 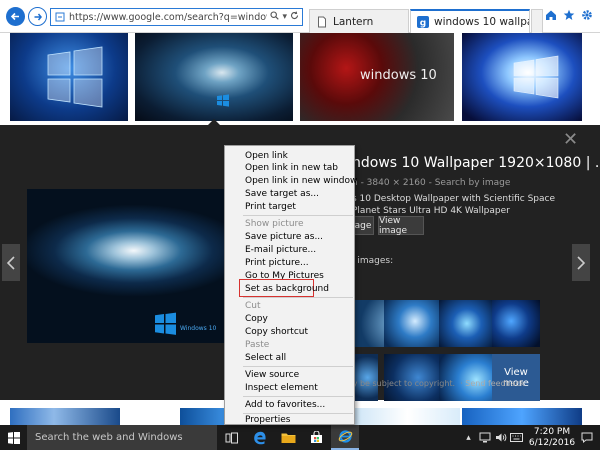 I want to click on internet-explorer-icon, so click(x=345, y=436).